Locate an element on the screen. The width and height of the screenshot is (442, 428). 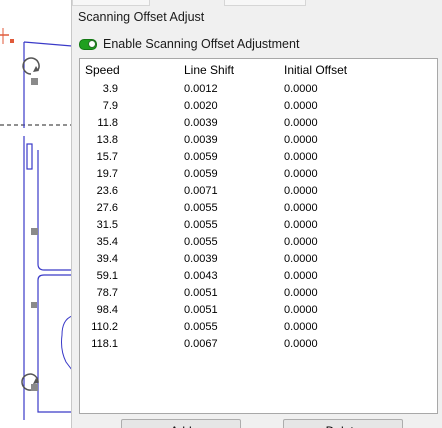
cell-speed: 110.2 is located at coordinates (104, 327).